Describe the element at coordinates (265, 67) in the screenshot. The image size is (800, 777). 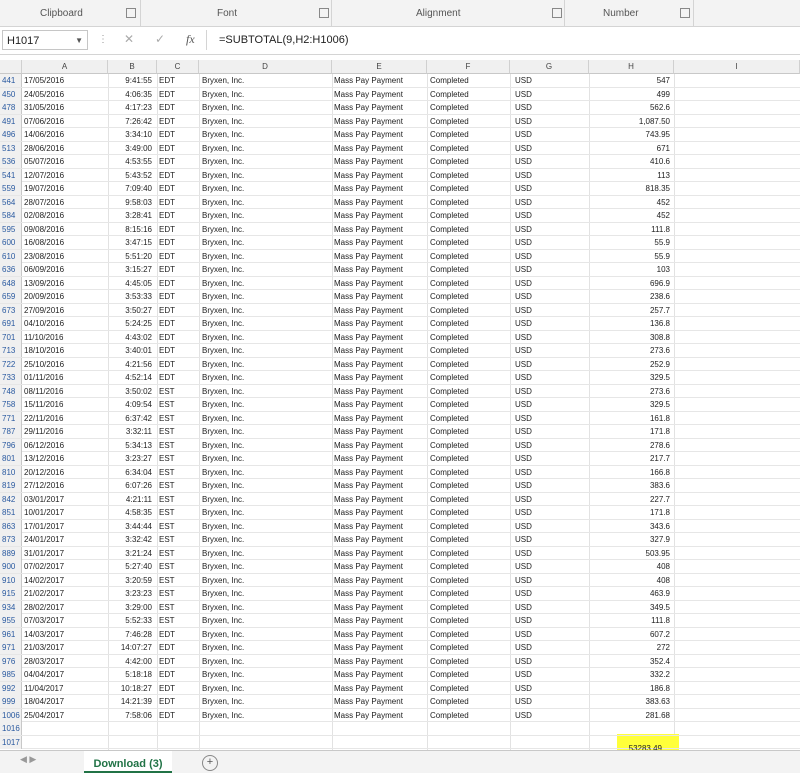
I see `col-header-d: D` at that location.